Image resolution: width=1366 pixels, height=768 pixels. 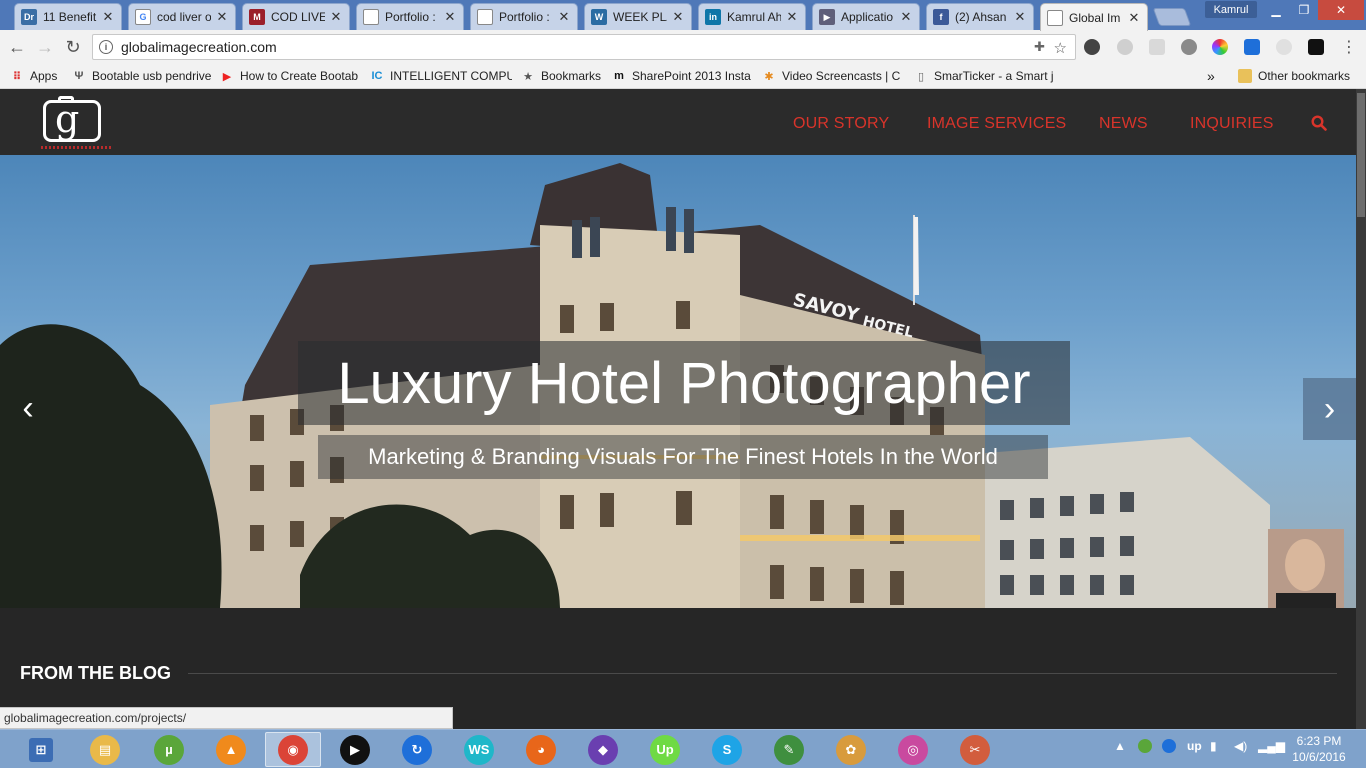 What do you see at coordinates (563, 76) in the screenshot?
I see `bookmark-item: ★ Bookmarks` at bounding box center [563, 76].